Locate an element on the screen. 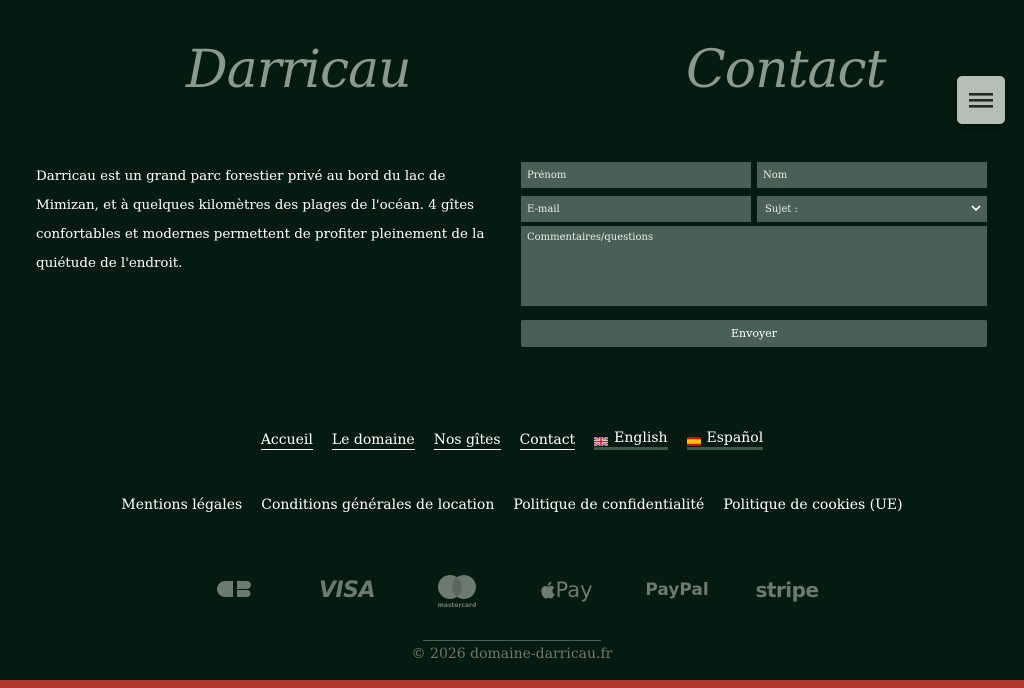 This screenshot has width=1024, height=688. chevron-down-icon is located at coordinates (976, 209).